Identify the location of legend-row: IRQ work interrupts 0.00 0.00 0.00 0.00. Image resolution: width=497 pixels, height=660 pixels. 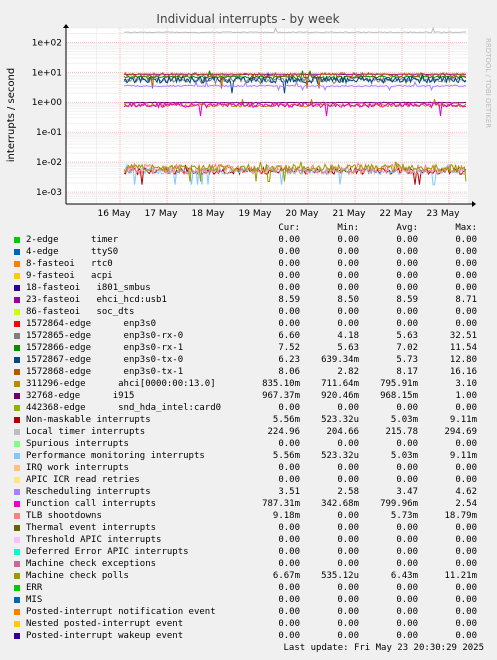
(248, 469).